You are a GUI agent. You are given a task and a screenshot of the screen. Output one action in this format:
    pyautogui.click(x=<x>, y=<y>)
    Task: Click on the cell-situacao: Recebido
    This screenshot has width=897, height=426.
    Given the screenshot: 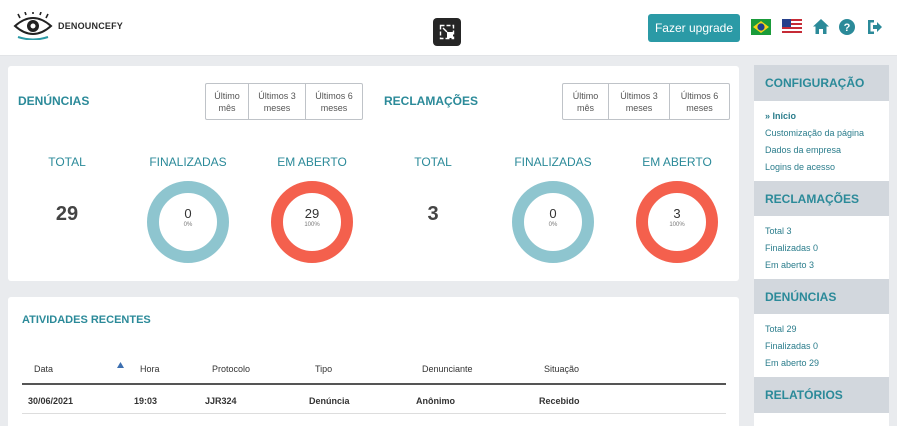 What is the action you would take?
    pyautogui.click(x=559, y=401)
    